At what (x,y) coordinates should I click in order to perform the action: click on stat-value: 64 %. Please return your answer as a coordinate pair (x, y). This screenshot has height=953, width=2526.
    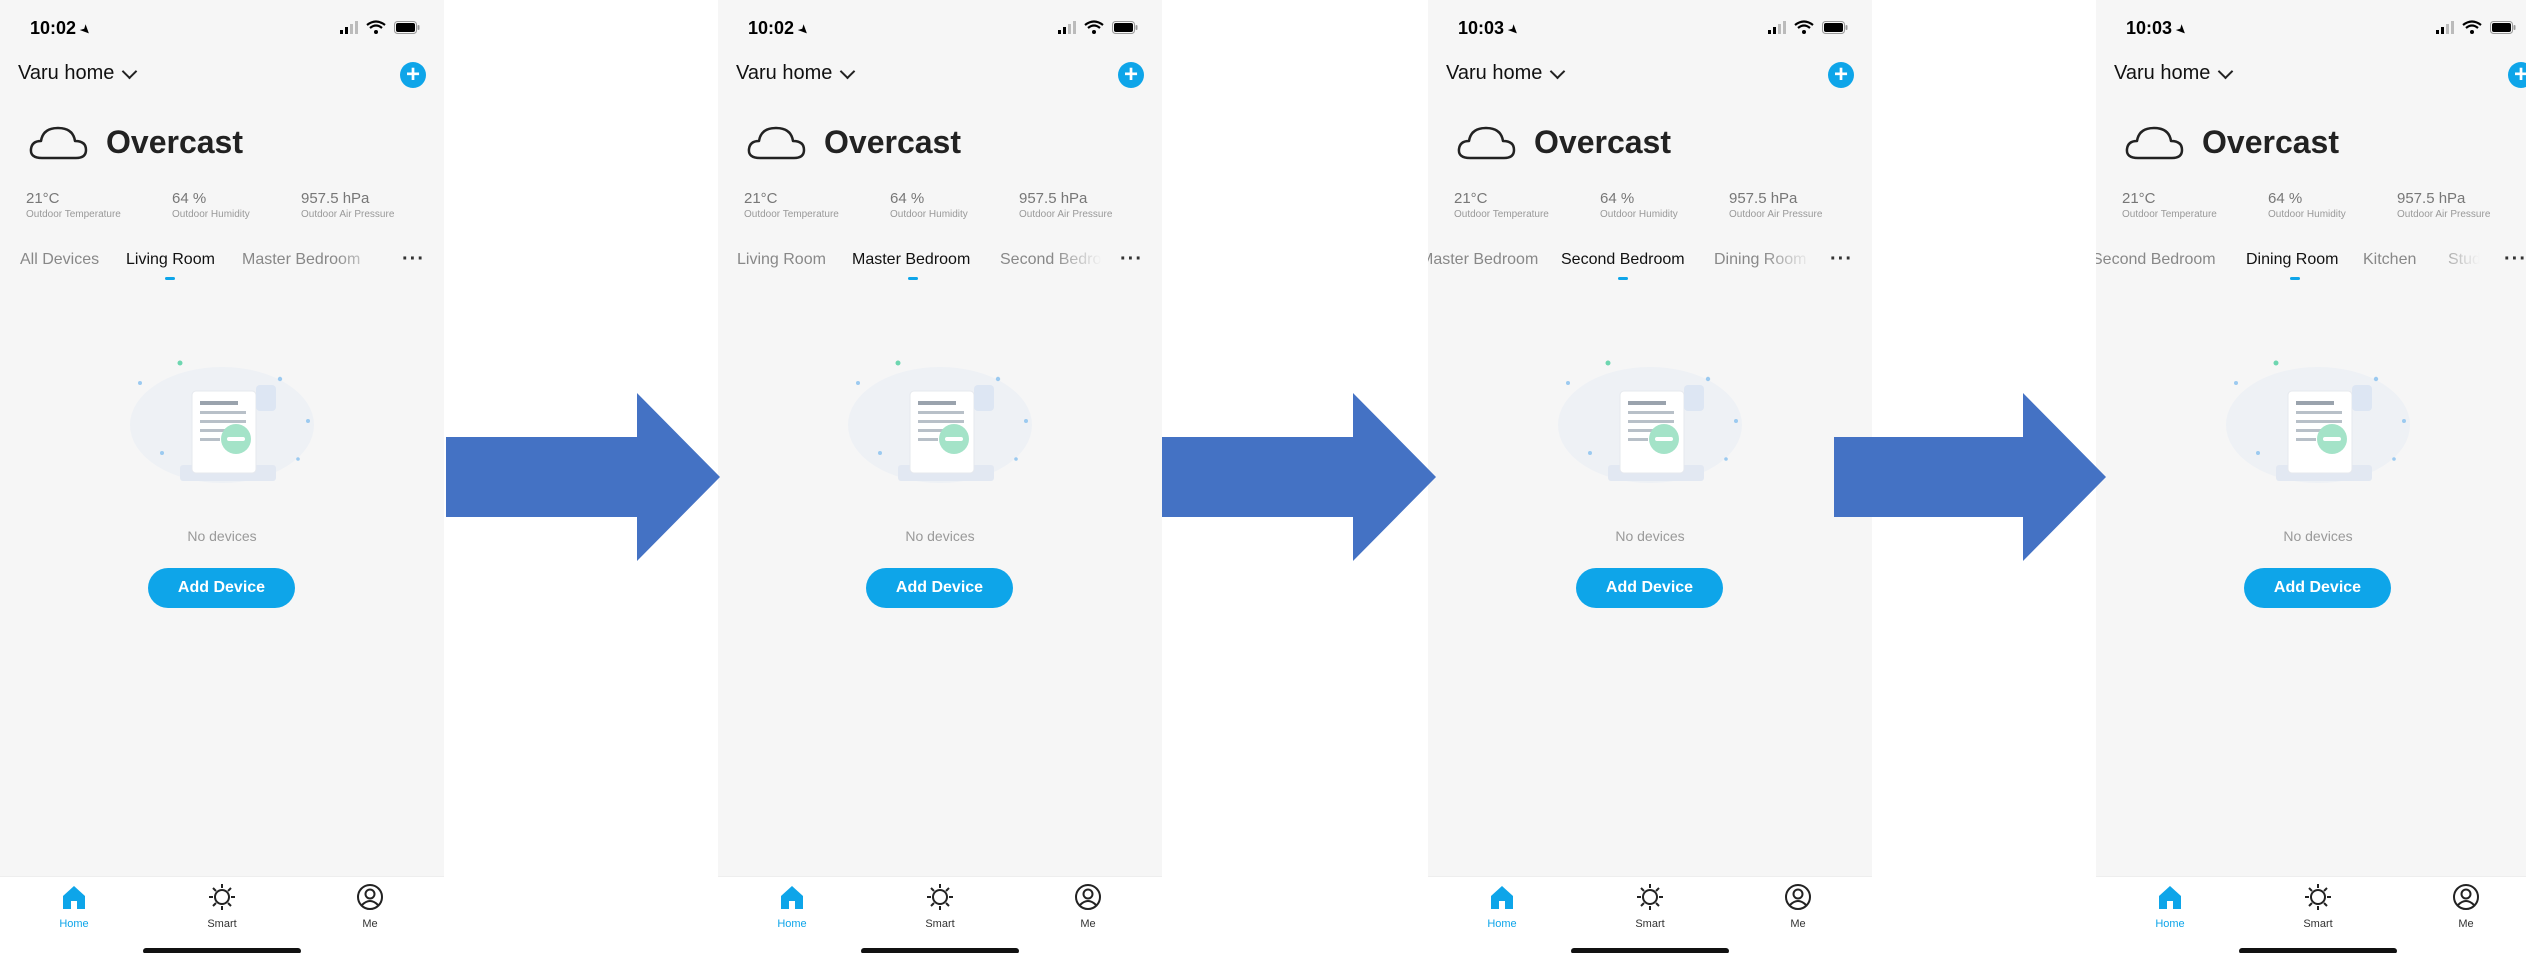
    Looking at the image, I should click on (907, 198).